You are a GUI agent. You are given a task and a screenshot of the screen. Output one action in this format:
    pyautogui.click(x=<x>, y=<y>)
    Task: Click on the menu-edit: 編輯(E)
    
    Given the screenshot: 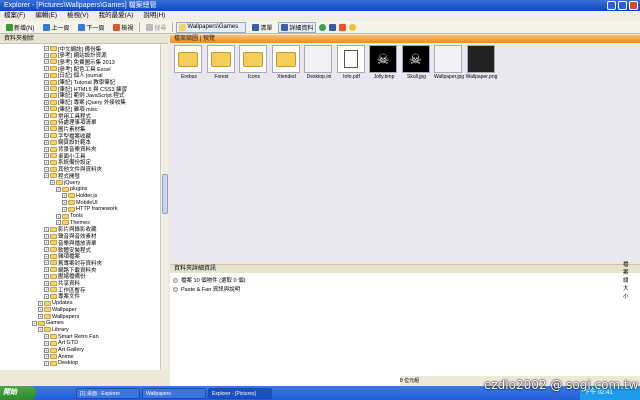 What is the action you would take?
    pyautogui.click(x=46, y=16)
    